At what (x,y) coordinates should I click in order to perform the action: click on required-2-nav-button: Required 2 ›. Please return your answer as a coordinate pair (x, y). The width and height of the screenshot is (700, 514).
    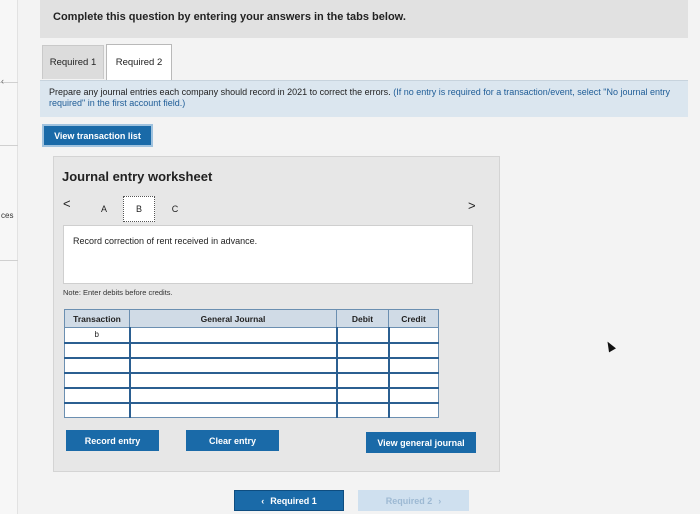
    Looking at the image, I should click on (413, 500).